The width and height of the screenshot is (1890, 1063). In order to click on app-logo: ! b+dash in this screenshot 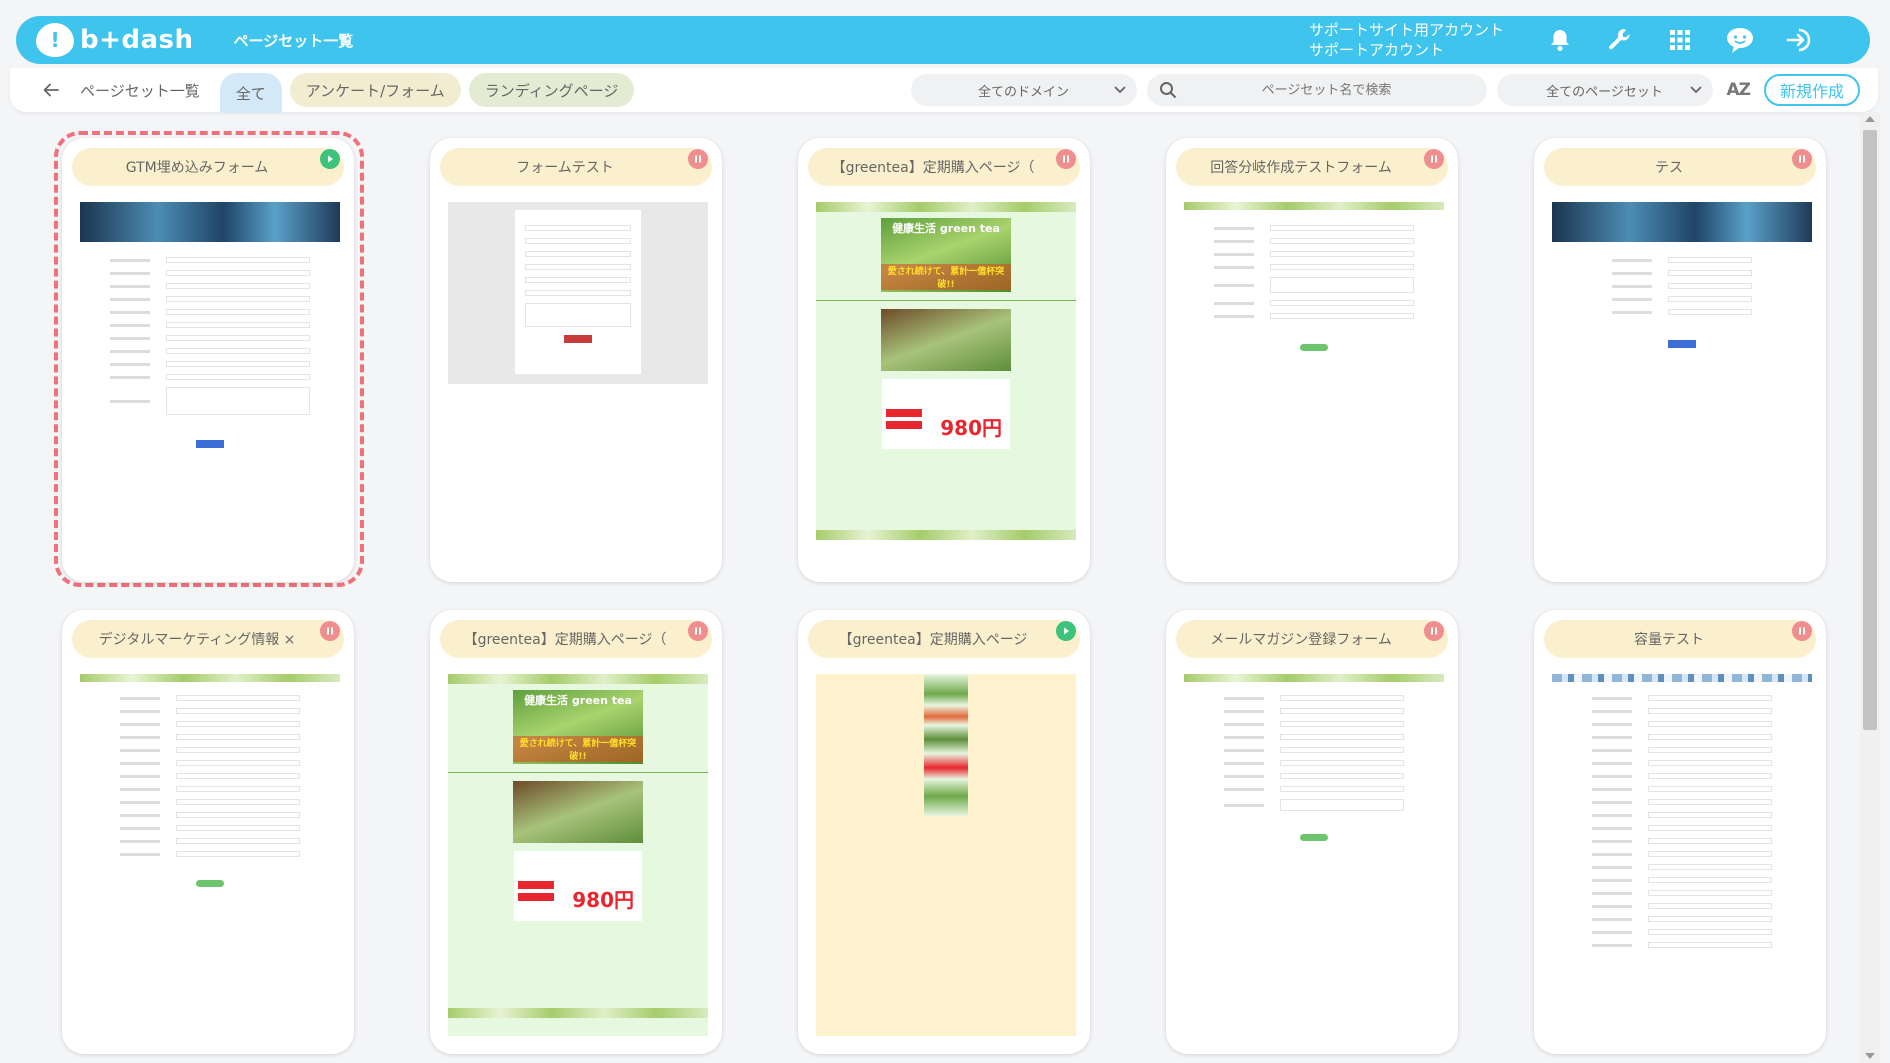, I will do `click(115, 40)`.